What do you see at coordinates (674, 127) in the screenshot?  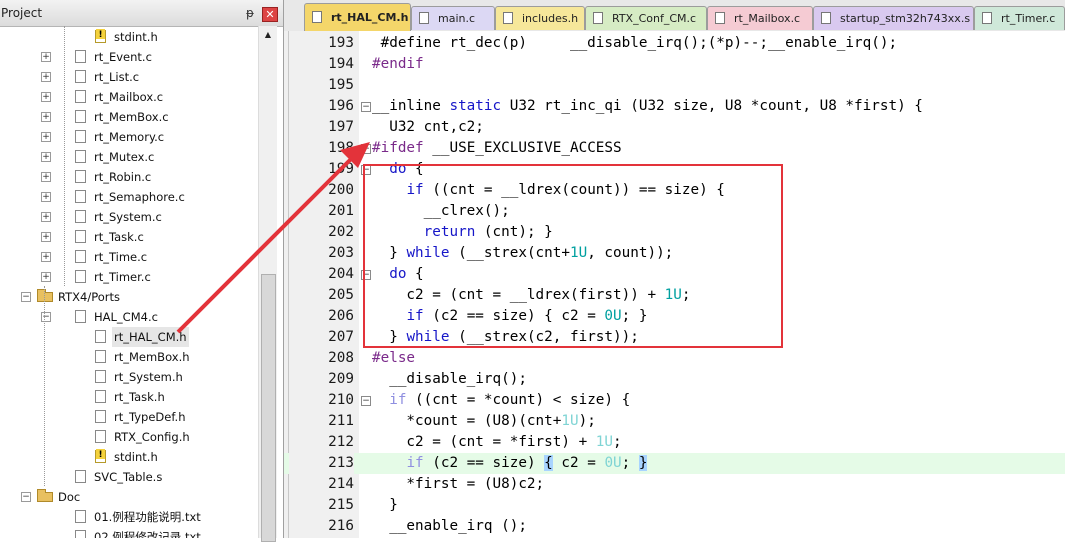 I see `code-line: 197 U32 cnt,c2;` at bounding box center [674, 127].